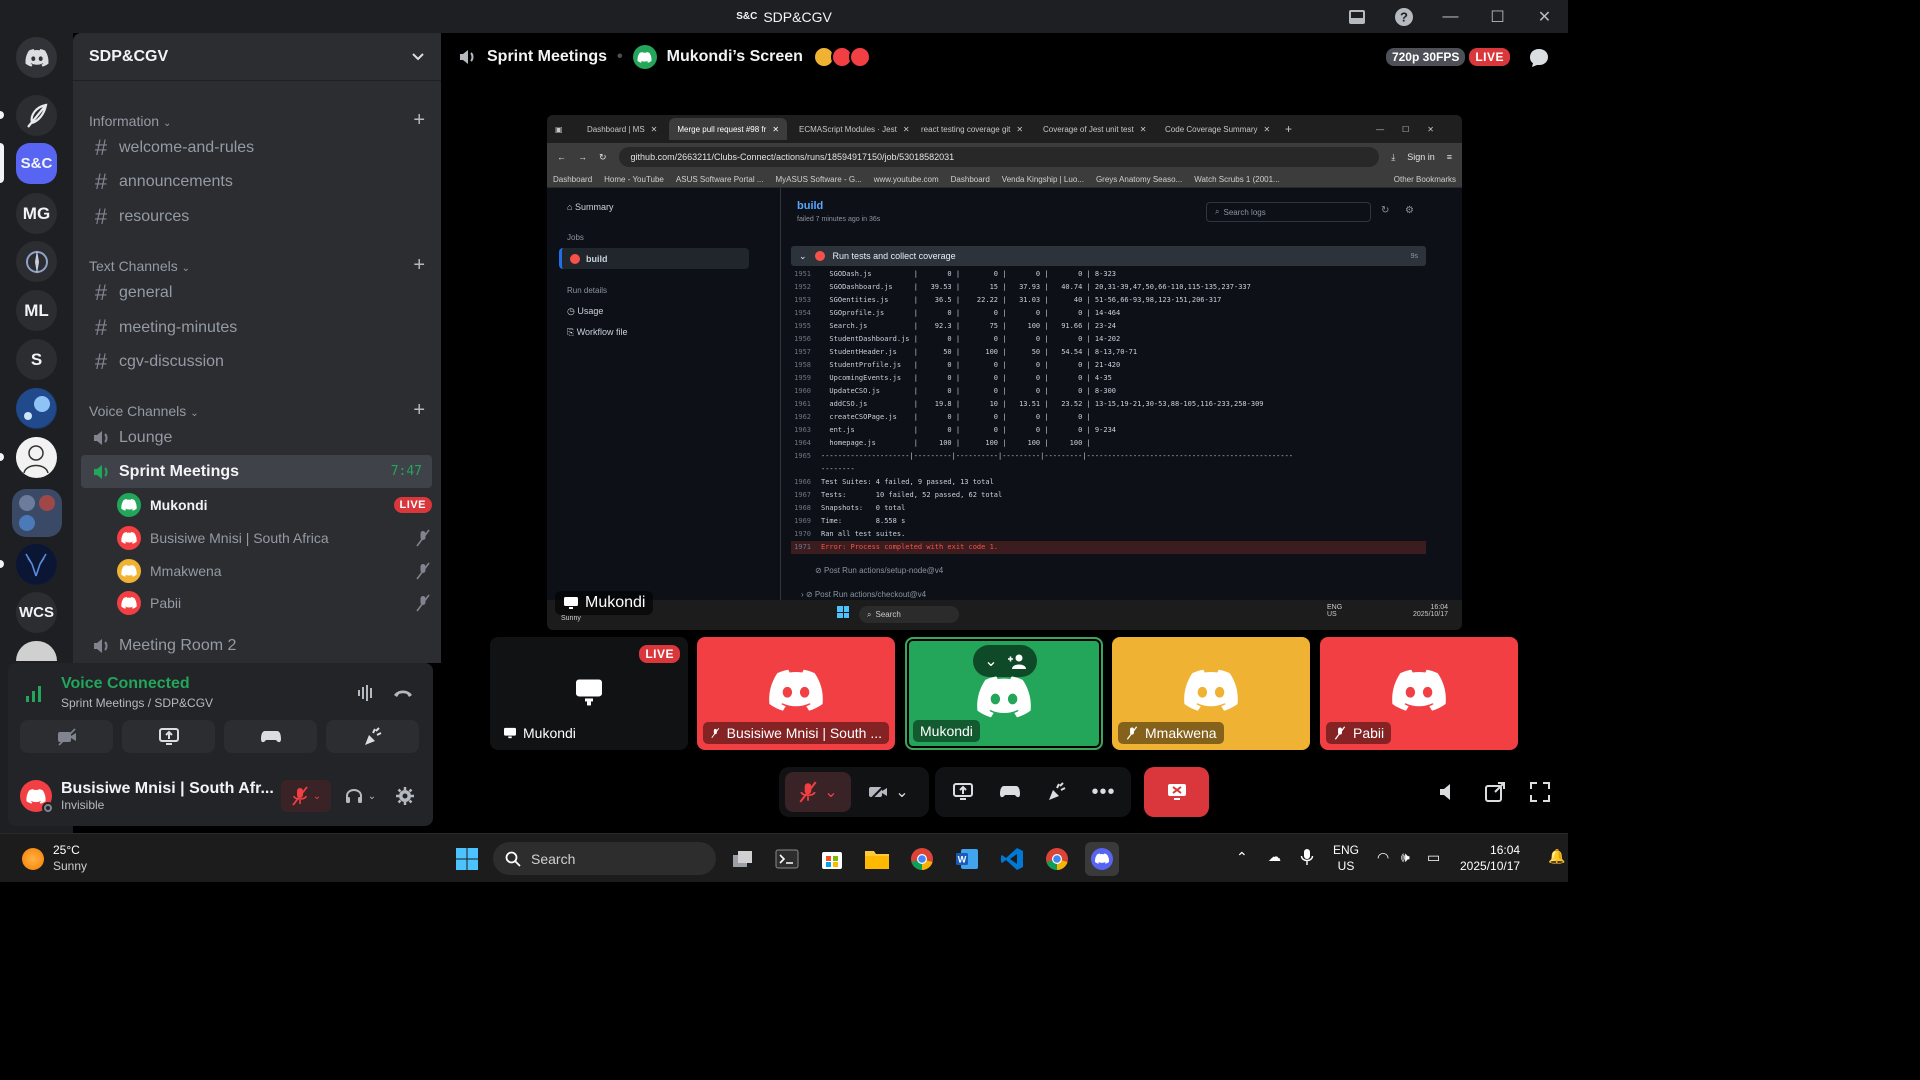  I want to click on channel-resources: # resources, so click(256, 216).